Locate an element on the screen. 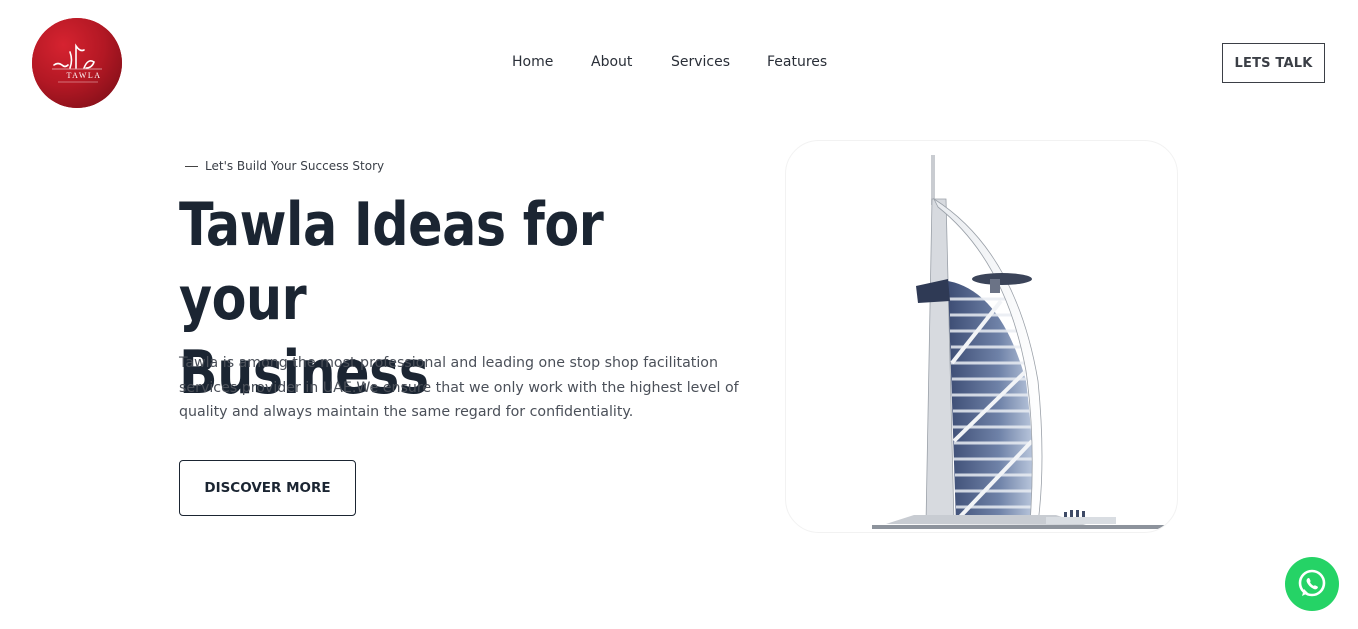 This screenshot has width=1358, height=629. nav-home: Home is located at coordinates (551, 62).